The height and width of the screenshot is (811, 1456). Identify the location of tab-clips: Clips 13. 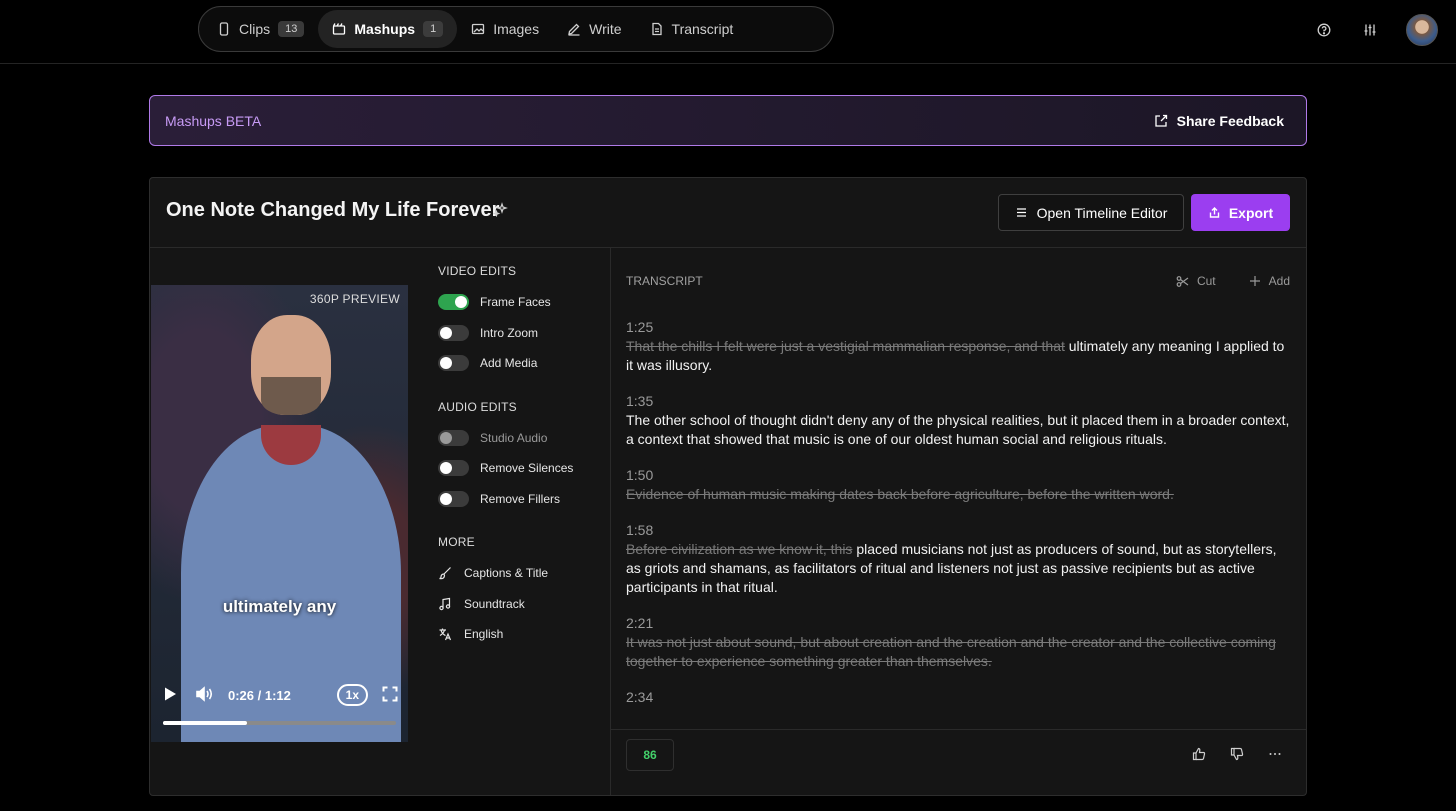
(260, 29).